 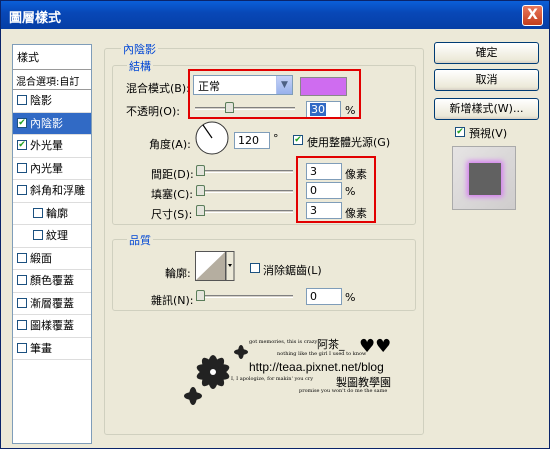 I want to click on sidebar-item: 漸層覆蓋, so click(x=52, y=304).